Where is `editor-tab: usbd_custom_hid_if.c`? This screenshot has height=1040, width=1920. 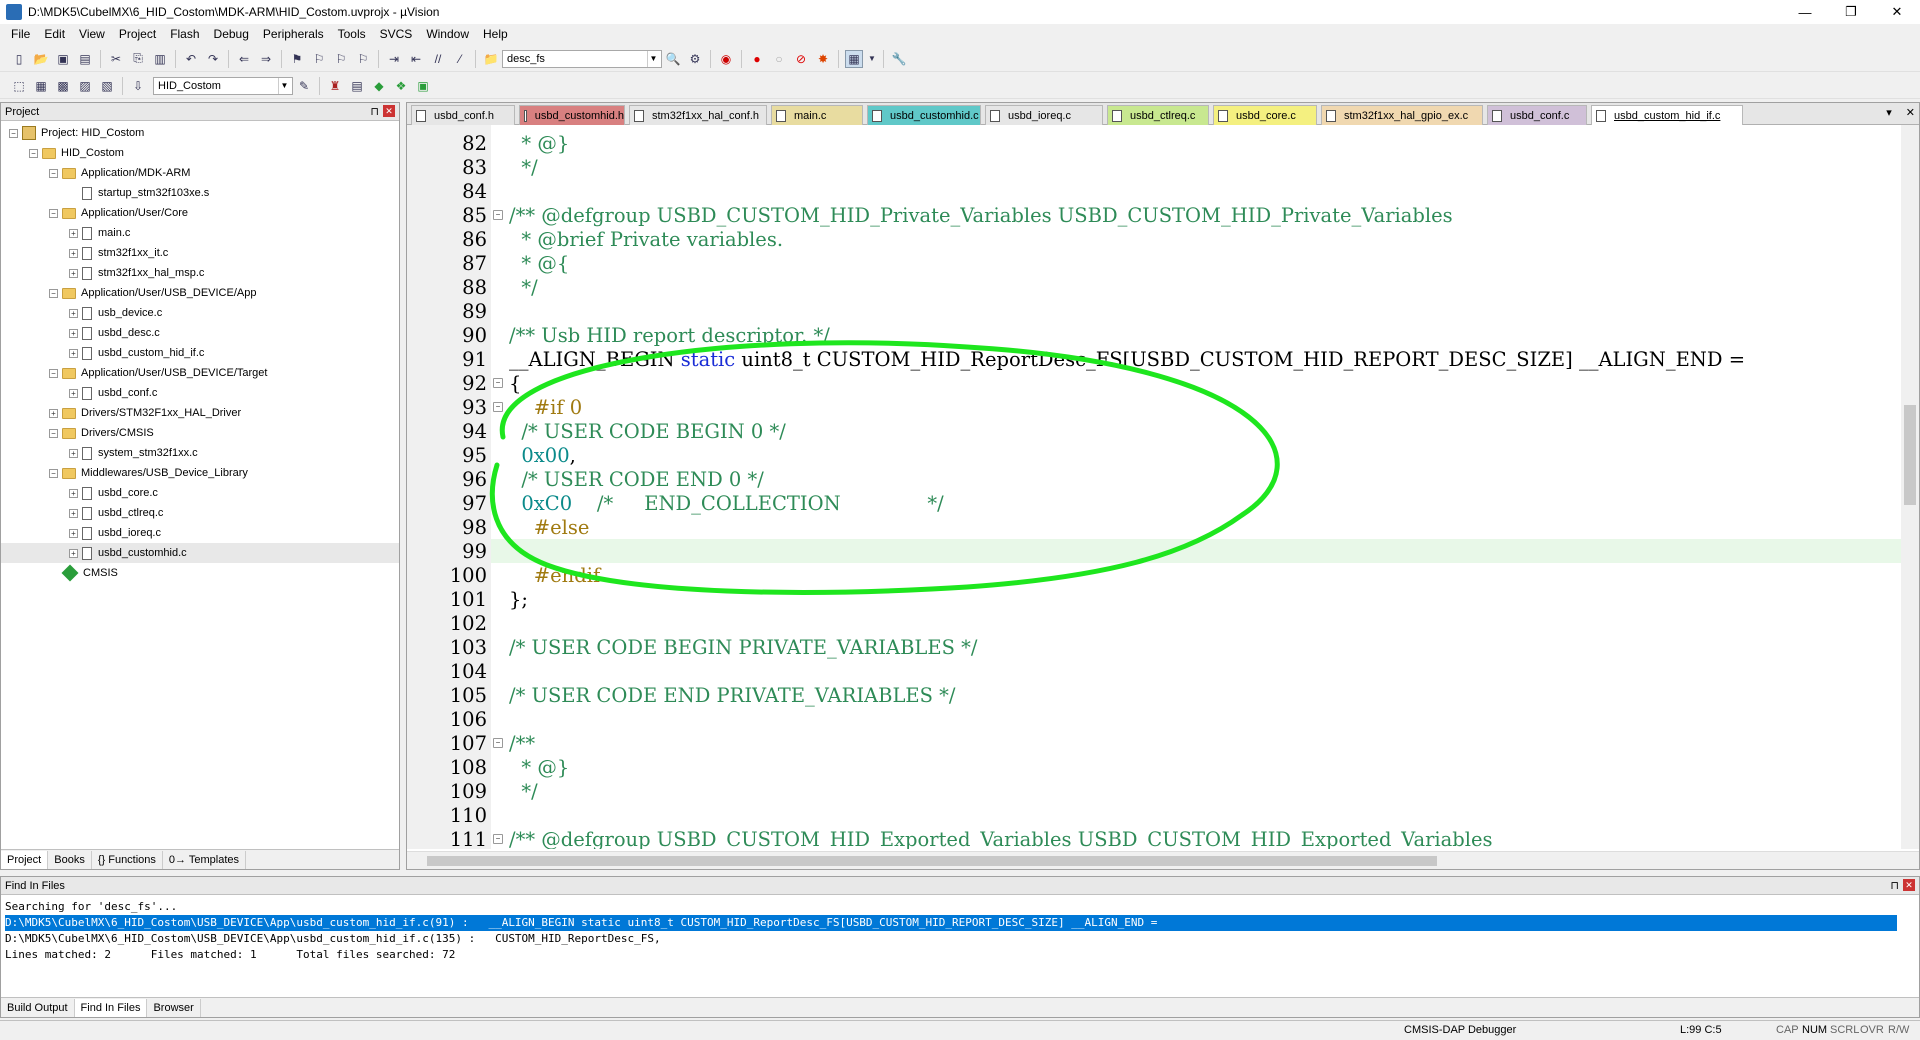 editor-tab: usbd_custom_hid_if.c is located at coordinates (1667, 115).